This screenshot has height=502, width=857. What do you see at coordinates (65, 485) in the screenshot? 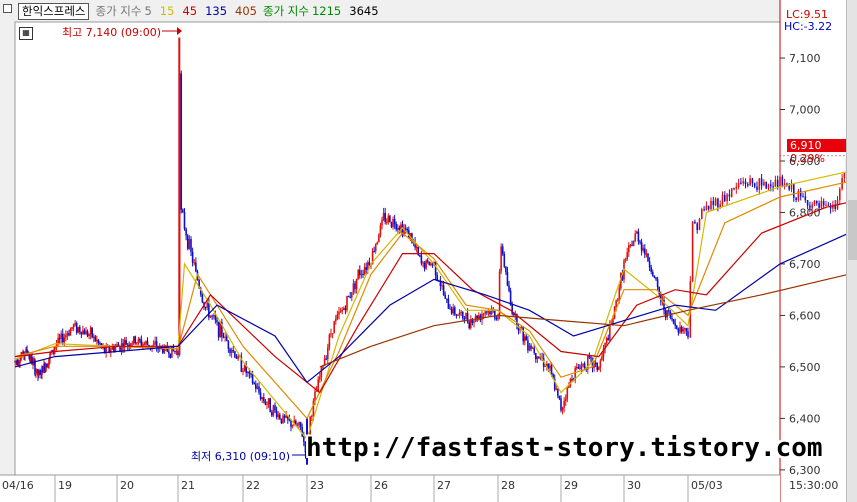
I see `x-tick-label: 19` at bounding box center [65, 485].